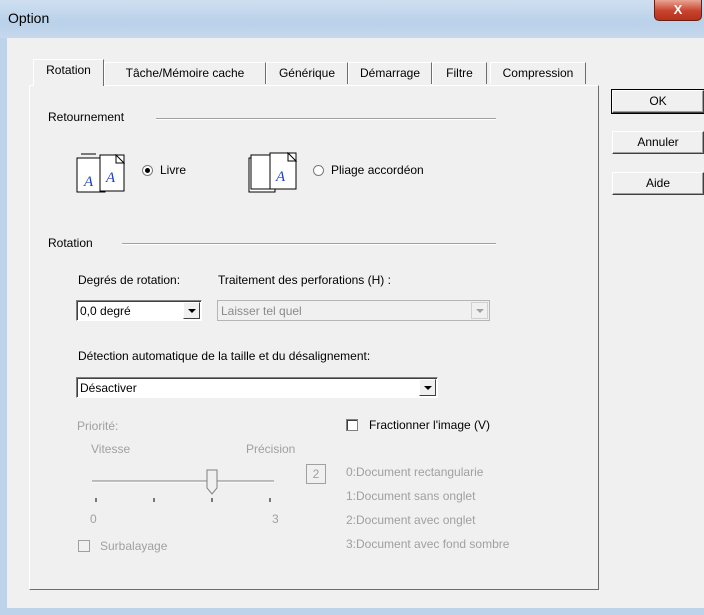  What do you see at coordinates (307, 73) in the screenshot?
I see `tab-generic: Générique` at bounding box center [307, 73].